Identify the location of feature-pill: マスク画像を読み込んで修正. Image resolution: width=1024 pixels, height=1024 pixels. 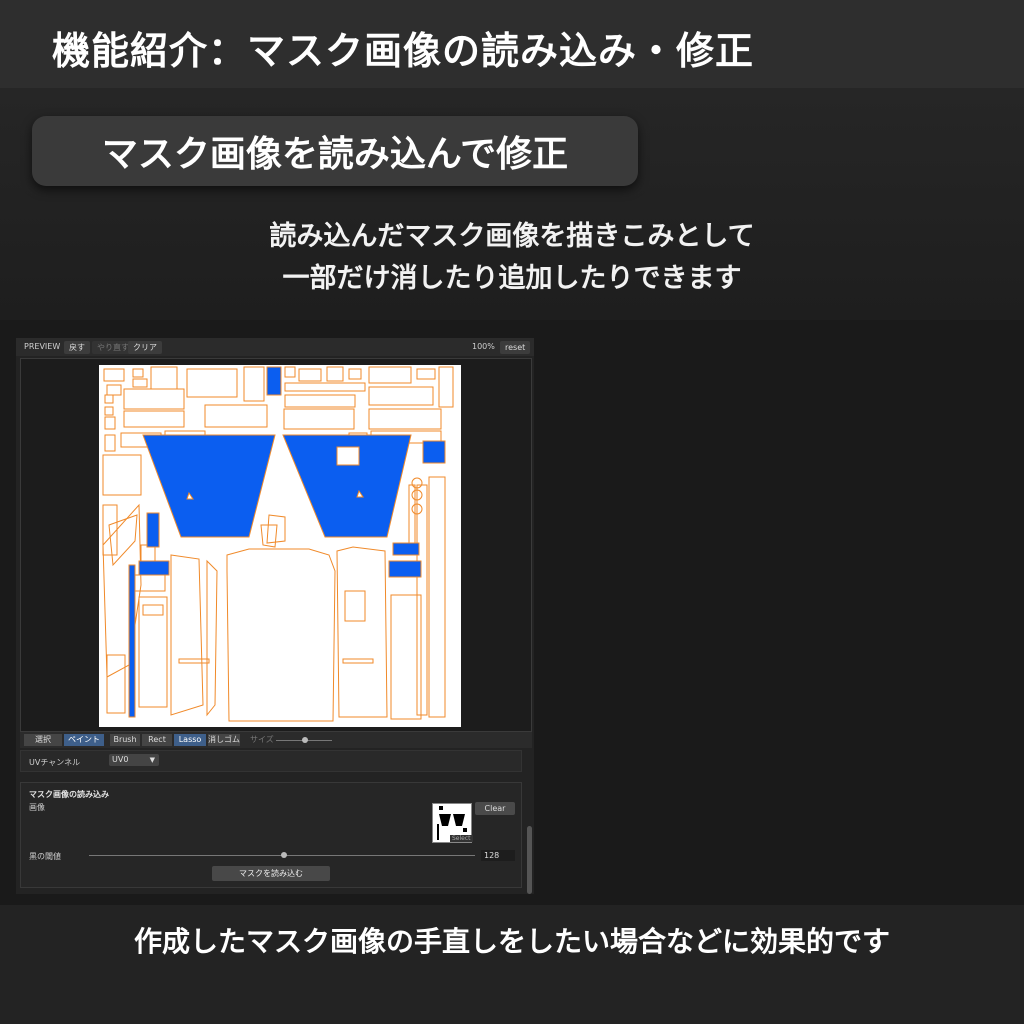
(335, 151).